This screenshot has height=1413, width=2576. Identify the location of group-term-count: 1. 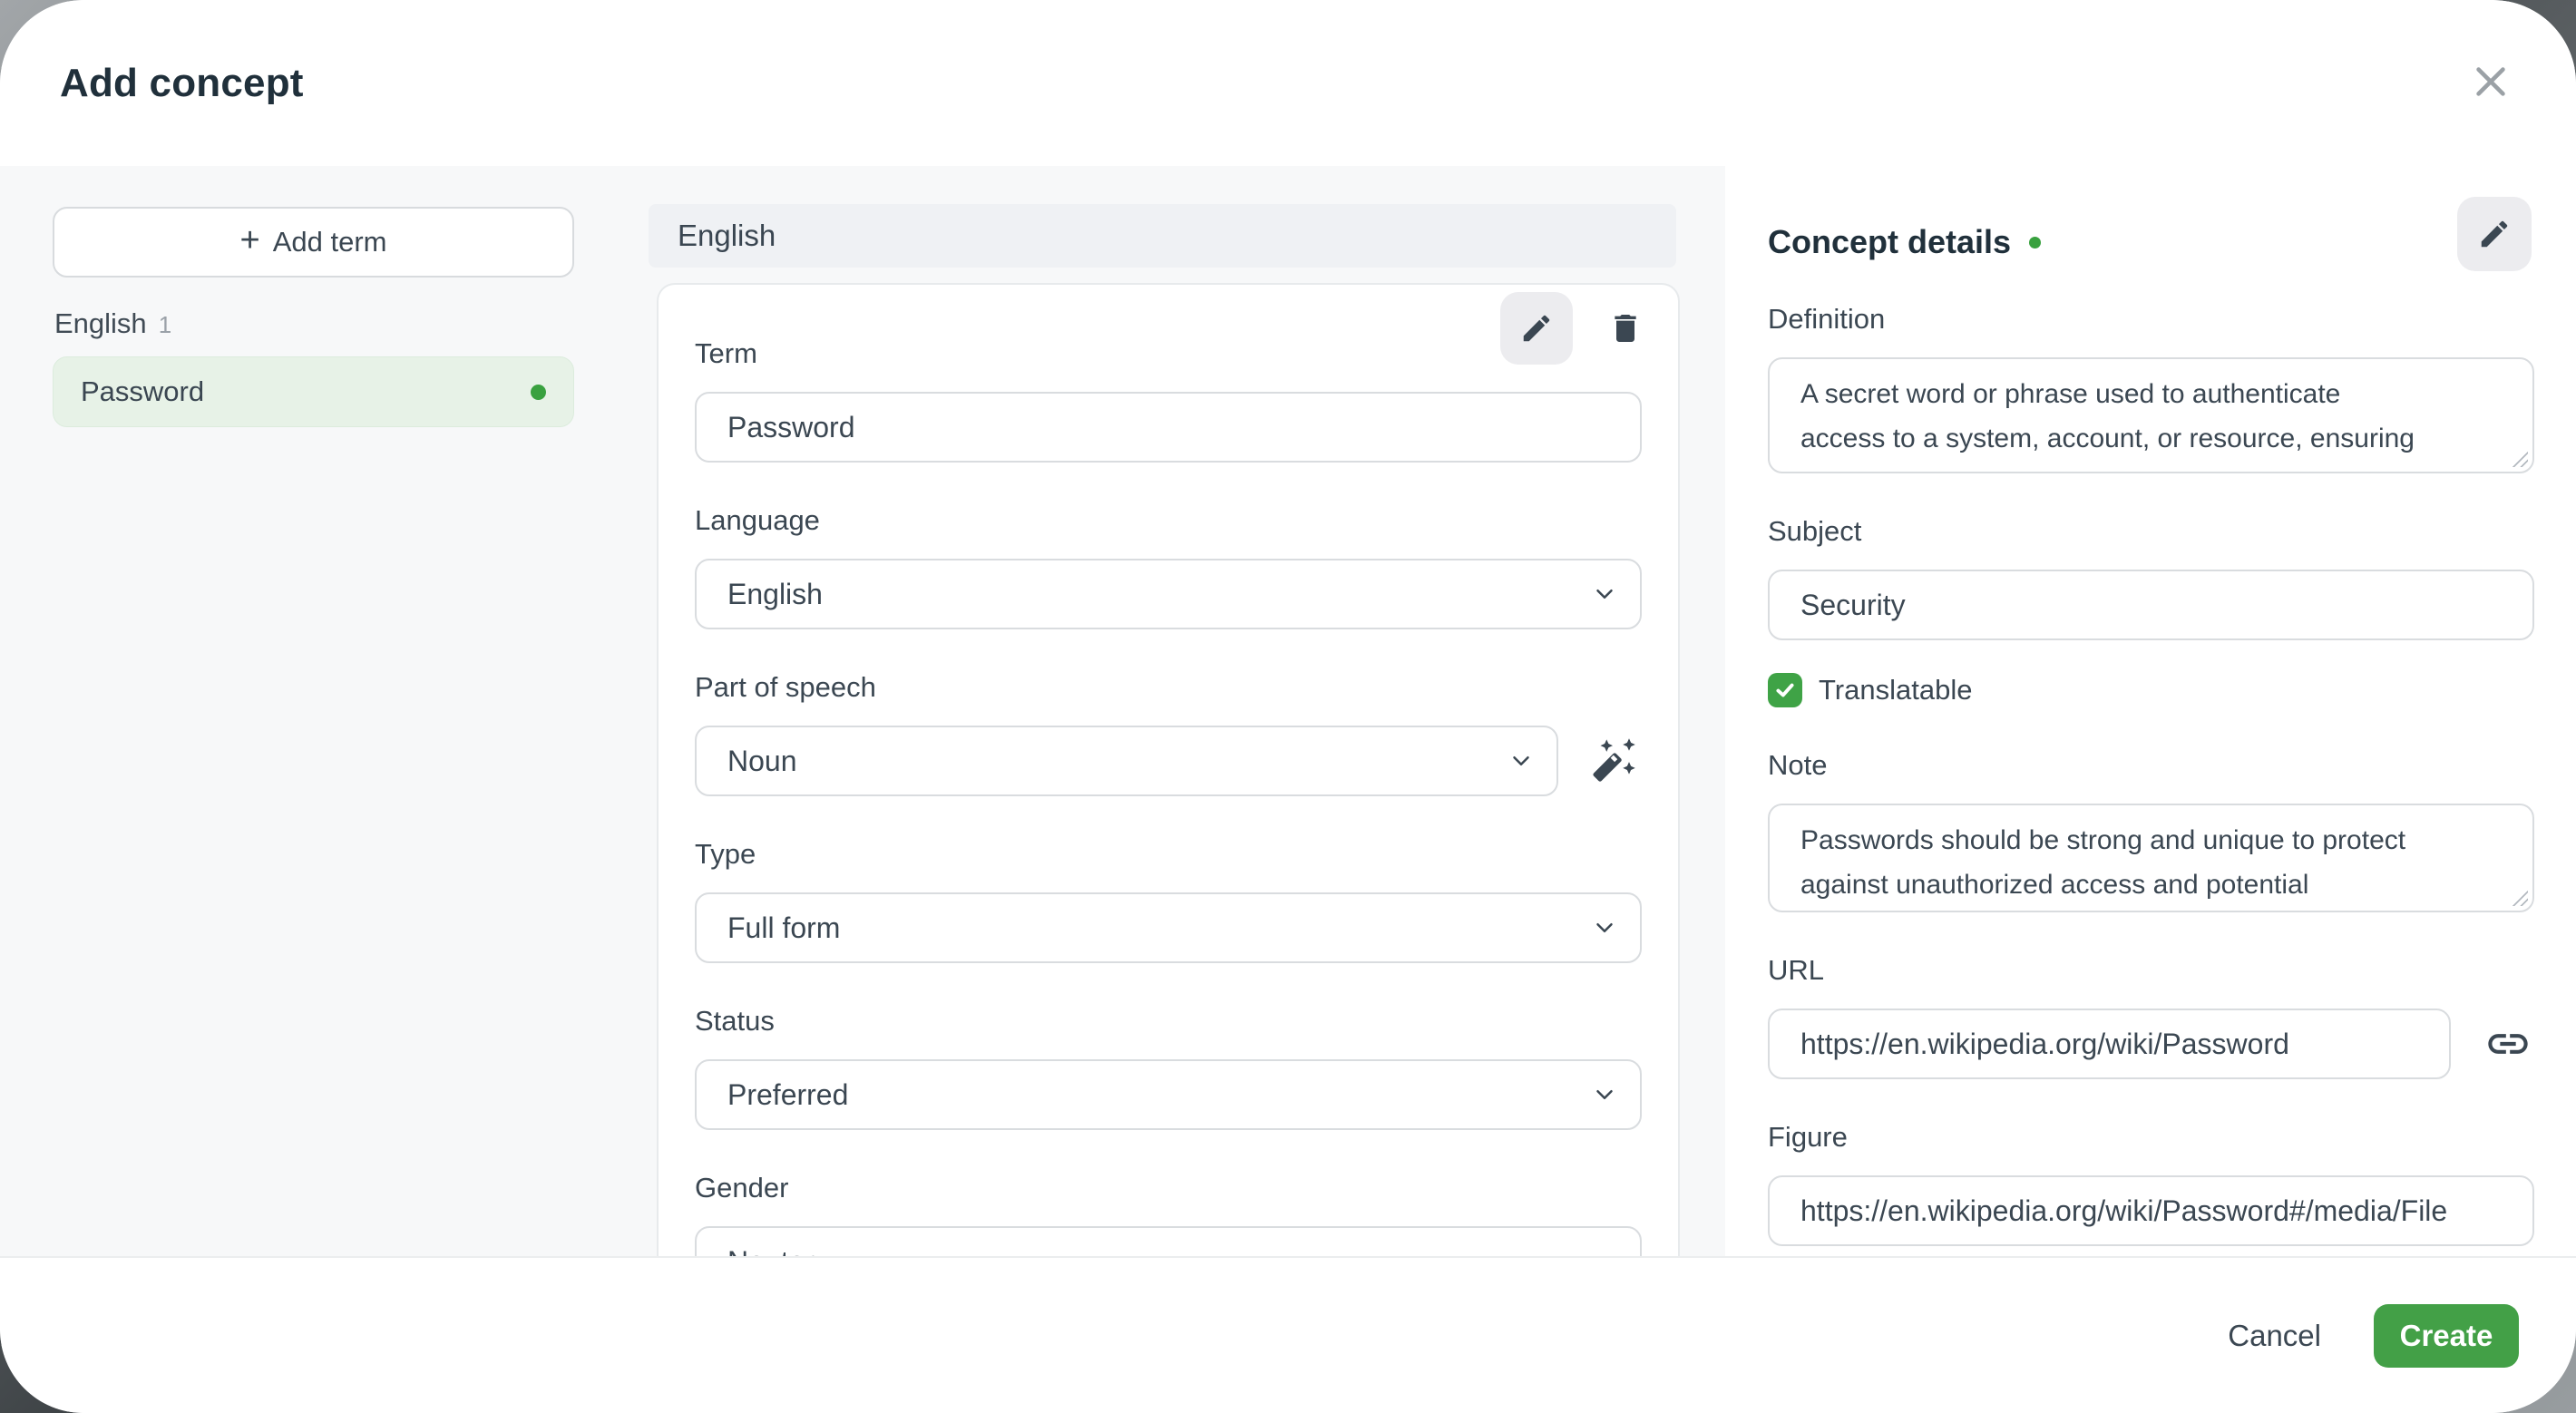
(165, 325).